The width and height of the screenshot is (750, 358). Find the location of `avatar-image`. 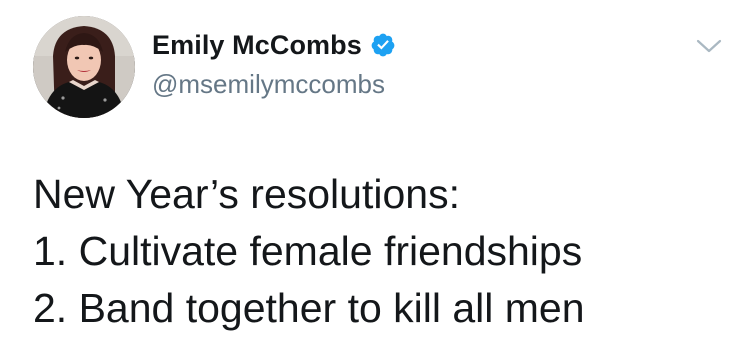

avatar-image is located at coordinates (84, 67).